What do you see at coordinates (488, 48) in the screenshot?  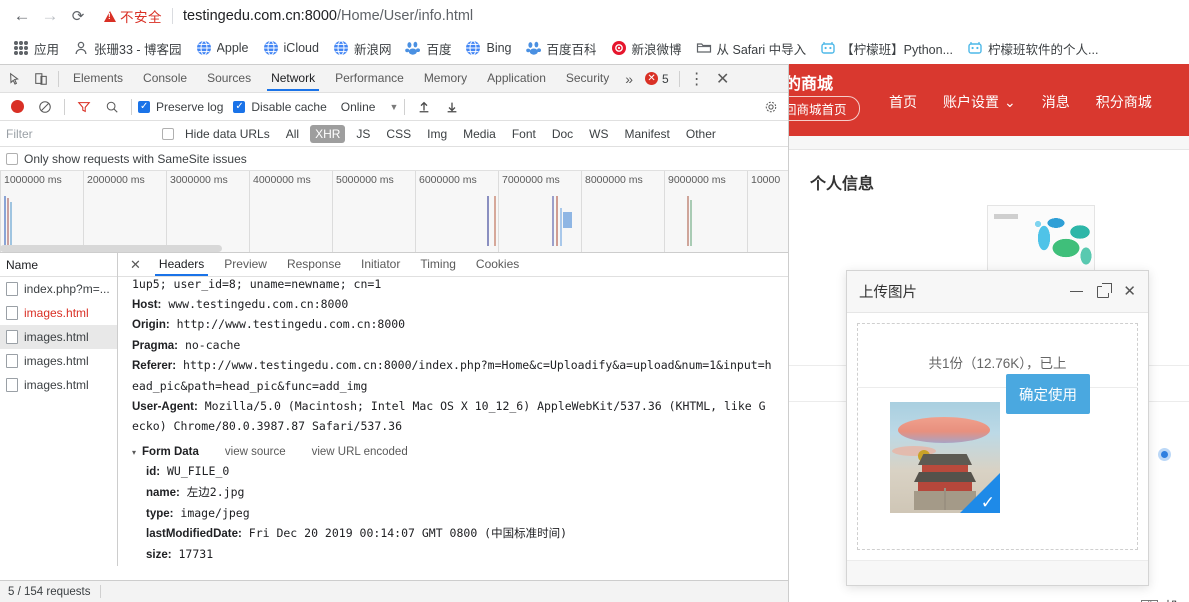 I see `bookmark-bing: Bing` at bounding box center [488, 48].